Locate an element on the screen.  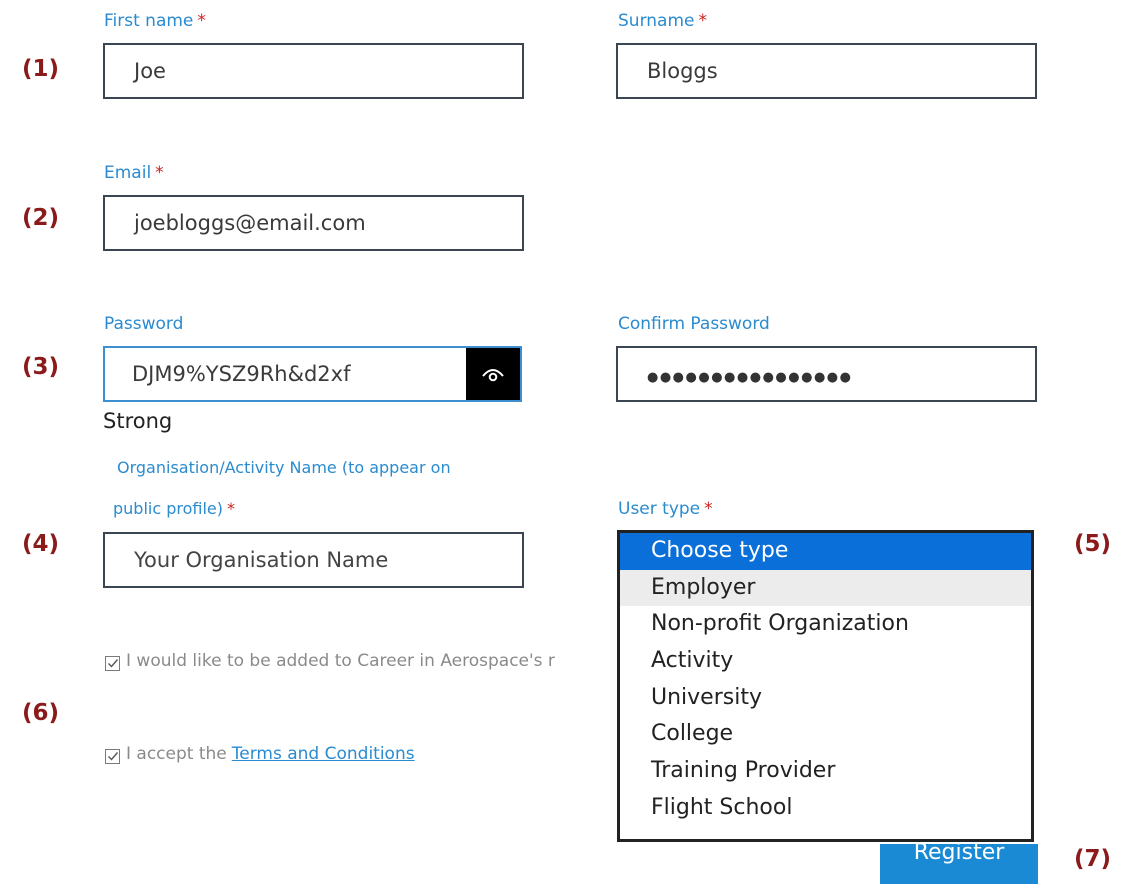
email-label-text: Email is located at coordinates (128, 173).